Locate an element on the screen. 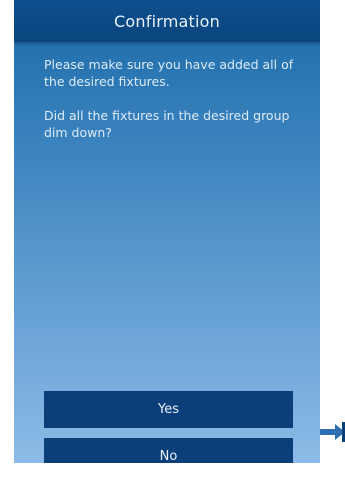 The image size is (345, 486). arrow-right-icon is located at coordinates (332, 432).